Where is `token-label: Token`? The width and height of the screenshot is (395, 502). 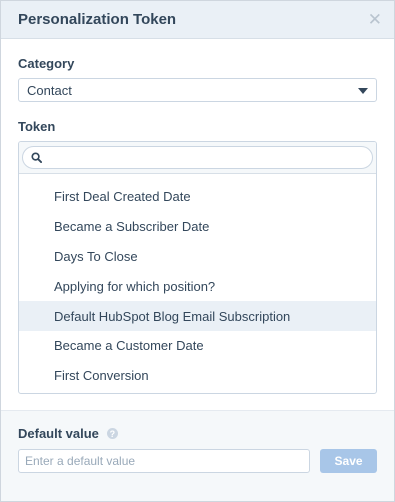 token-label: Token is located at coordinates (37, 126).